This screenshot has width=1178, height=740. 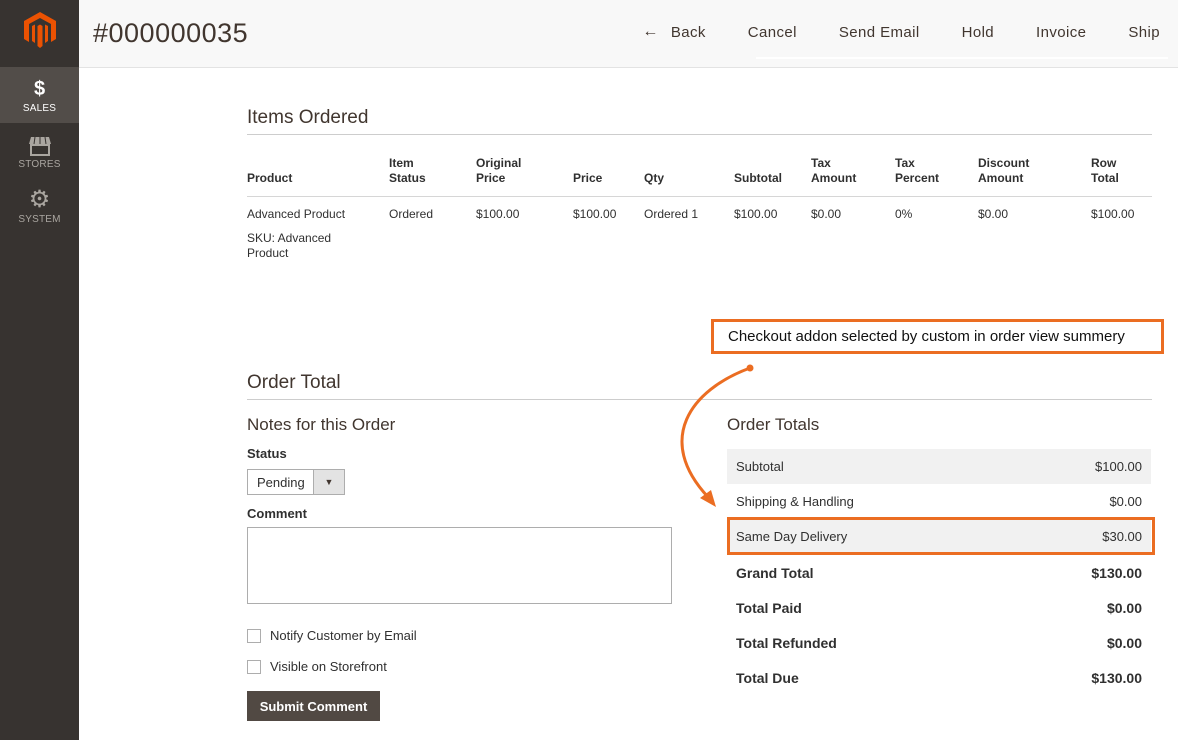 I want to click on send-email-button: Send Email, so click(x=879, y=32).